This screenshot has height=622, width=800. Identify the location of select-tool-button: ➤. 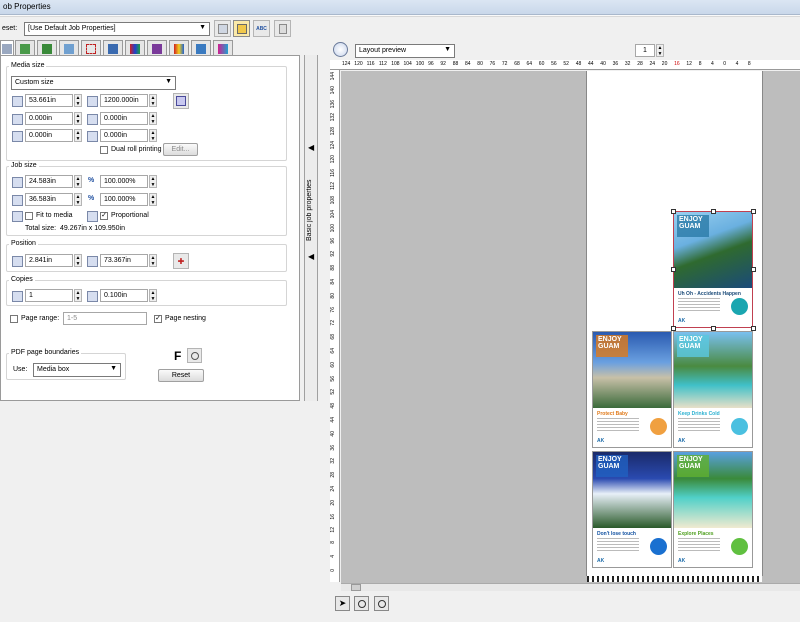
(342, 603).